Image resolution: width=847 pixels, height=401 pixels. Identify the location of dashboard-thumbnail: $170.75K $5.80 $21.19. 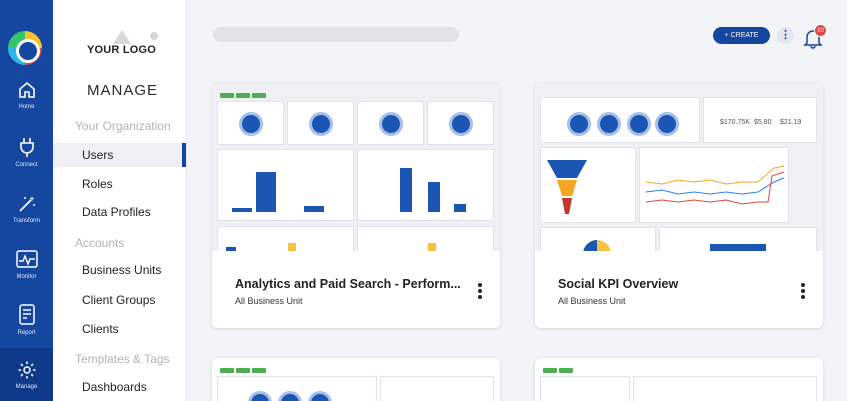
(679, 167).